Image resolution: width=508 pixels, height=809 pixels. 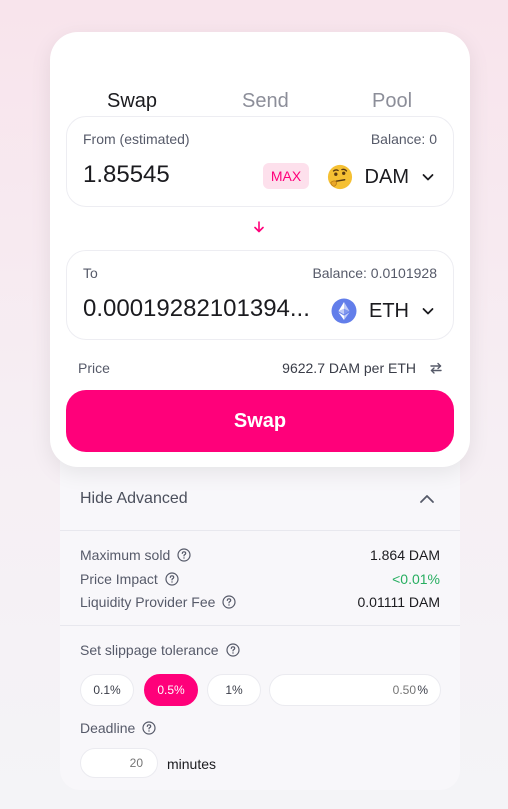 What do you see at coordinates (192, 764) in the screenshot?
I see `minutes-label: minutes` at bounding box center [192, 764].